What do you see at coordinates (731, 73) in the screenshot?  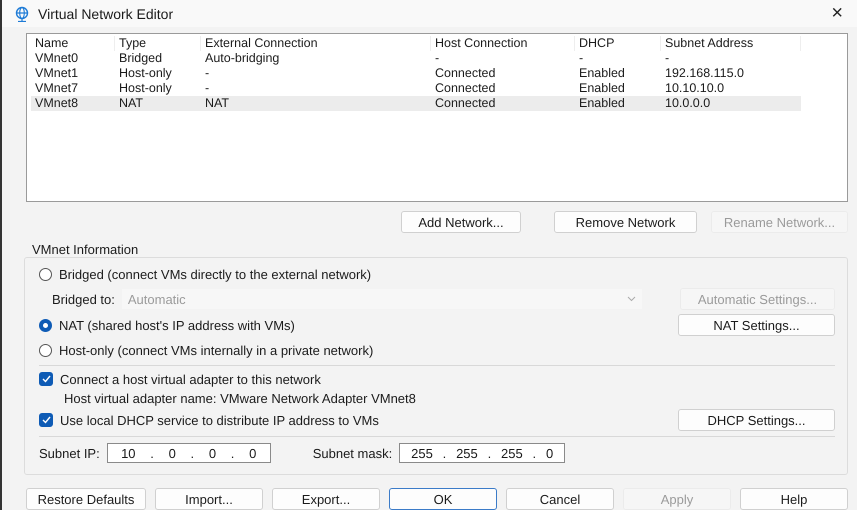 I see `table-cell: 192.168.115.0` at bounding box center [731, 73].